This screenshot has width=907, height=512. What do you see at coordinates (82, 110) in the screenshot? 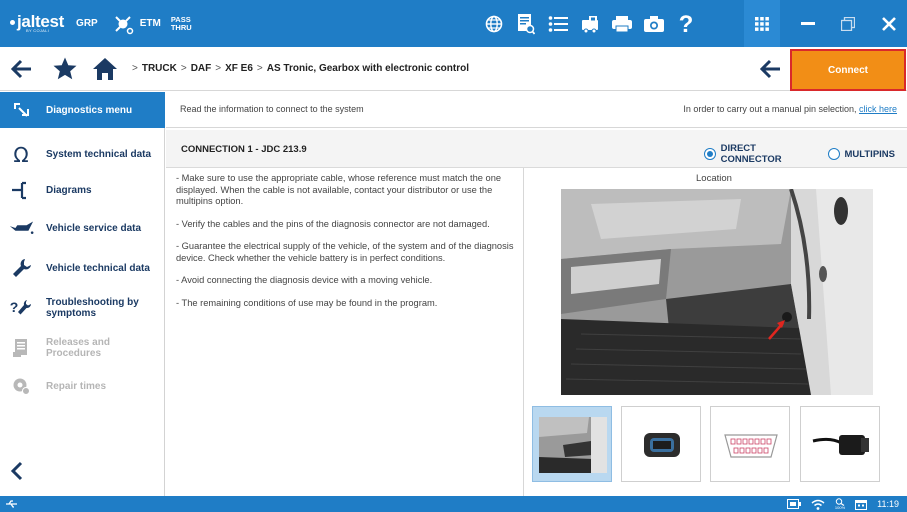
I see `sidebar-item-diagnostics-menu: Diagnostics menu` at bounding box center [82, 110].